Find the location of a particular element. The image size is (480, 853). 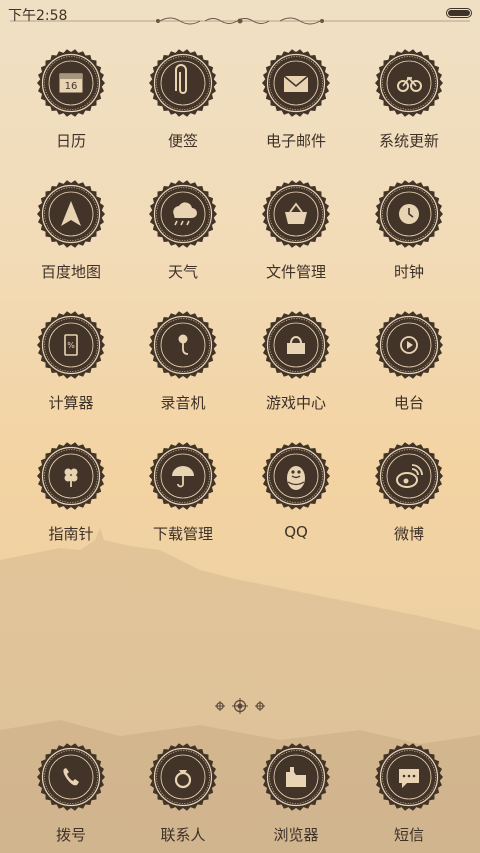

microphone-icon is located at coordinates (183, 345).